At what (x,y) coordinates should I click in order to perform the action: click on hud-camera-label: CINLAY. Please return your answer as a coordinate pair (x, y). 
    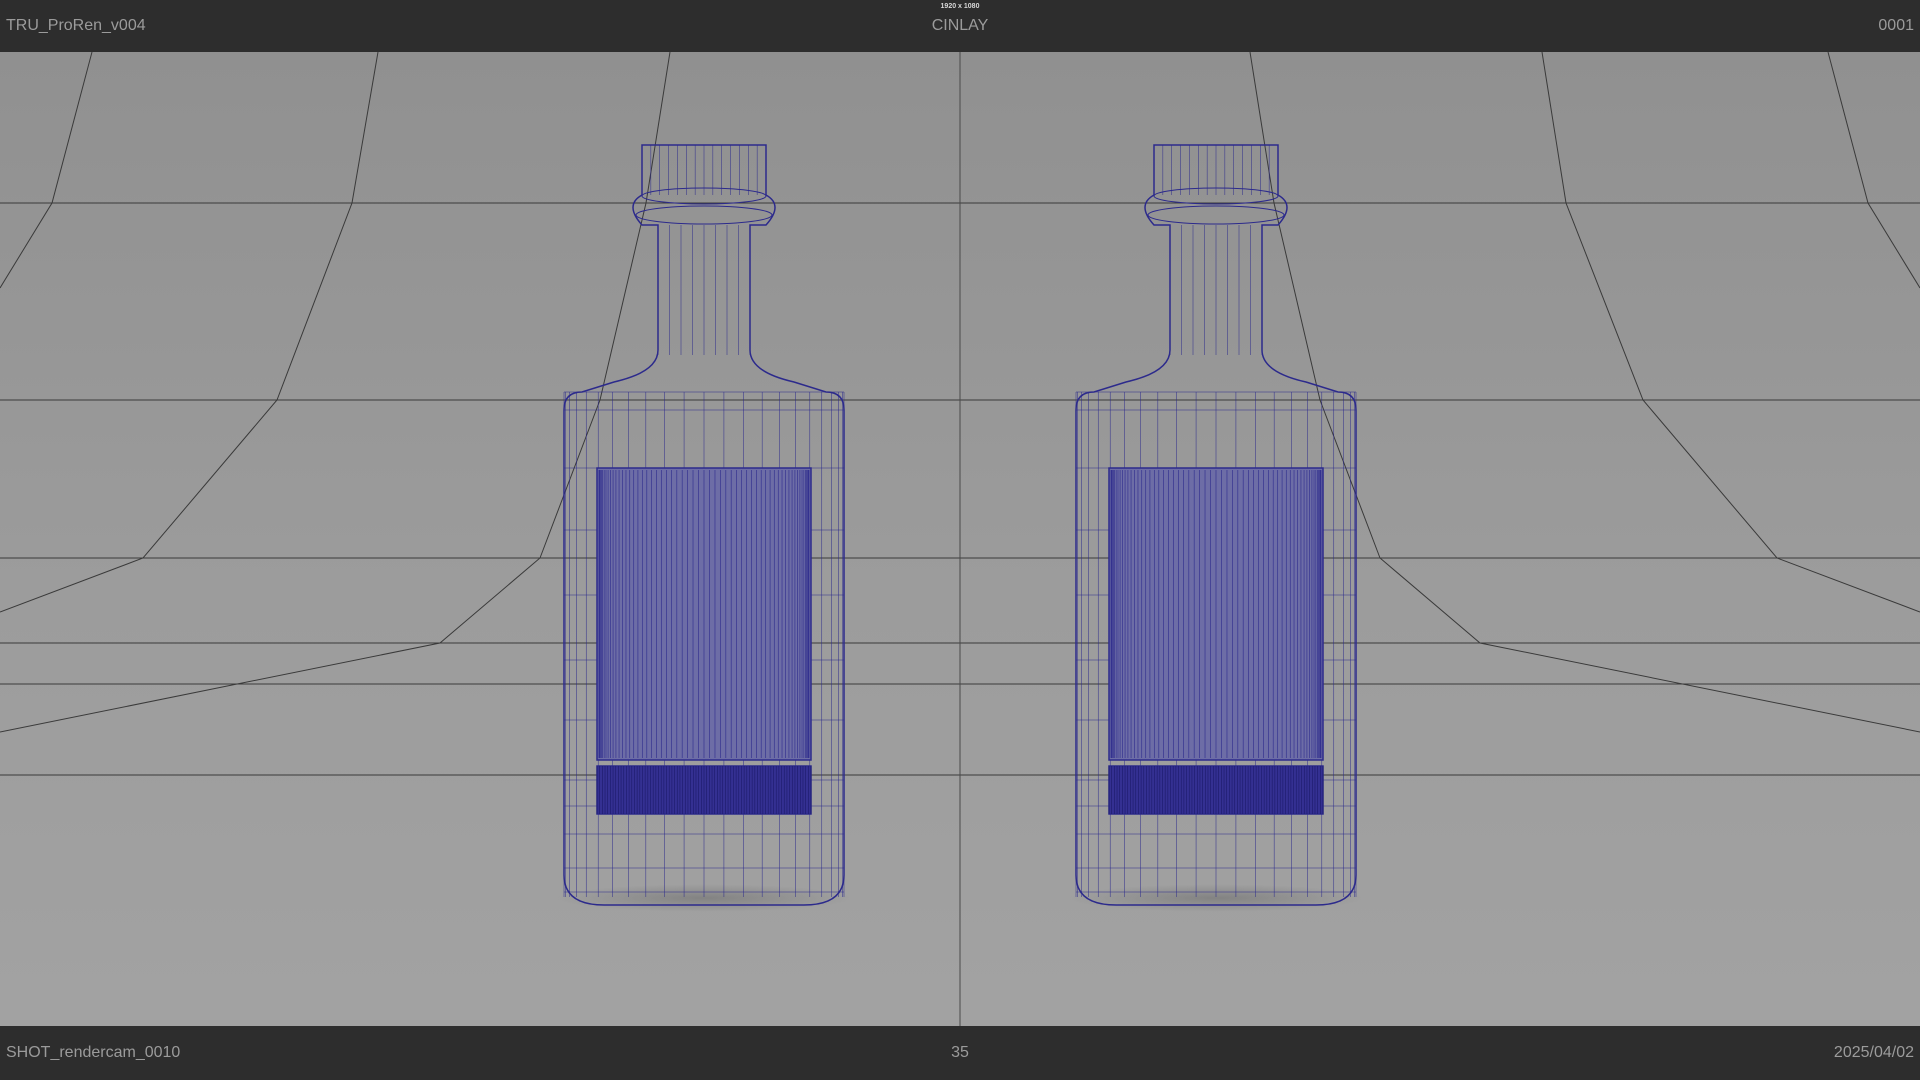
    Looking at the image, I should click on (960, 25).